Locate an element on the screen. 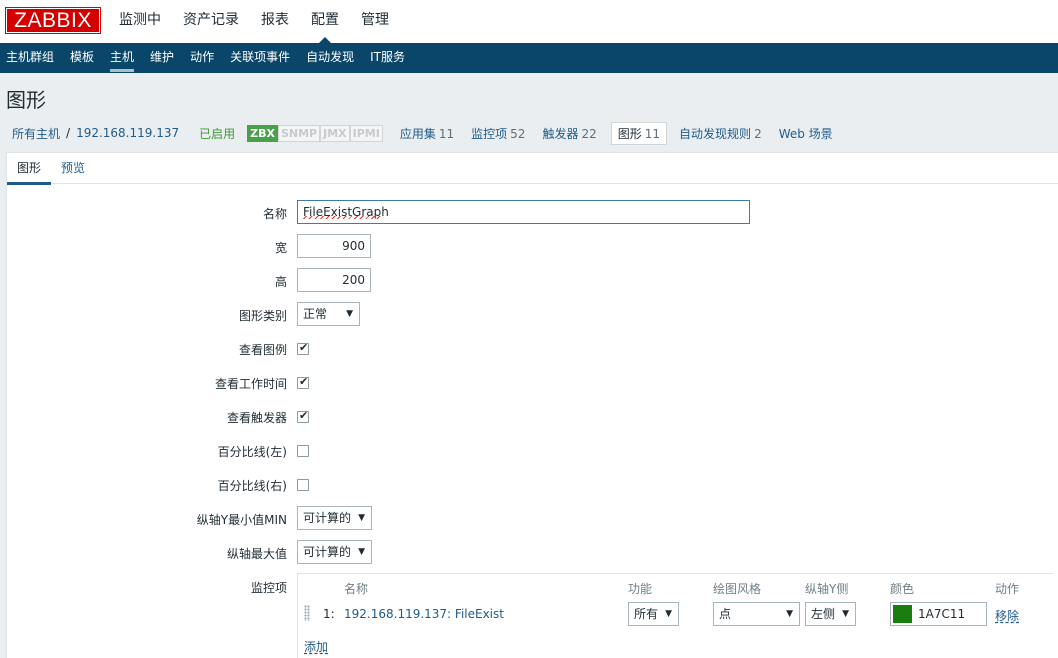  tab-graph: 图形 is located at coordinates (29, 169).